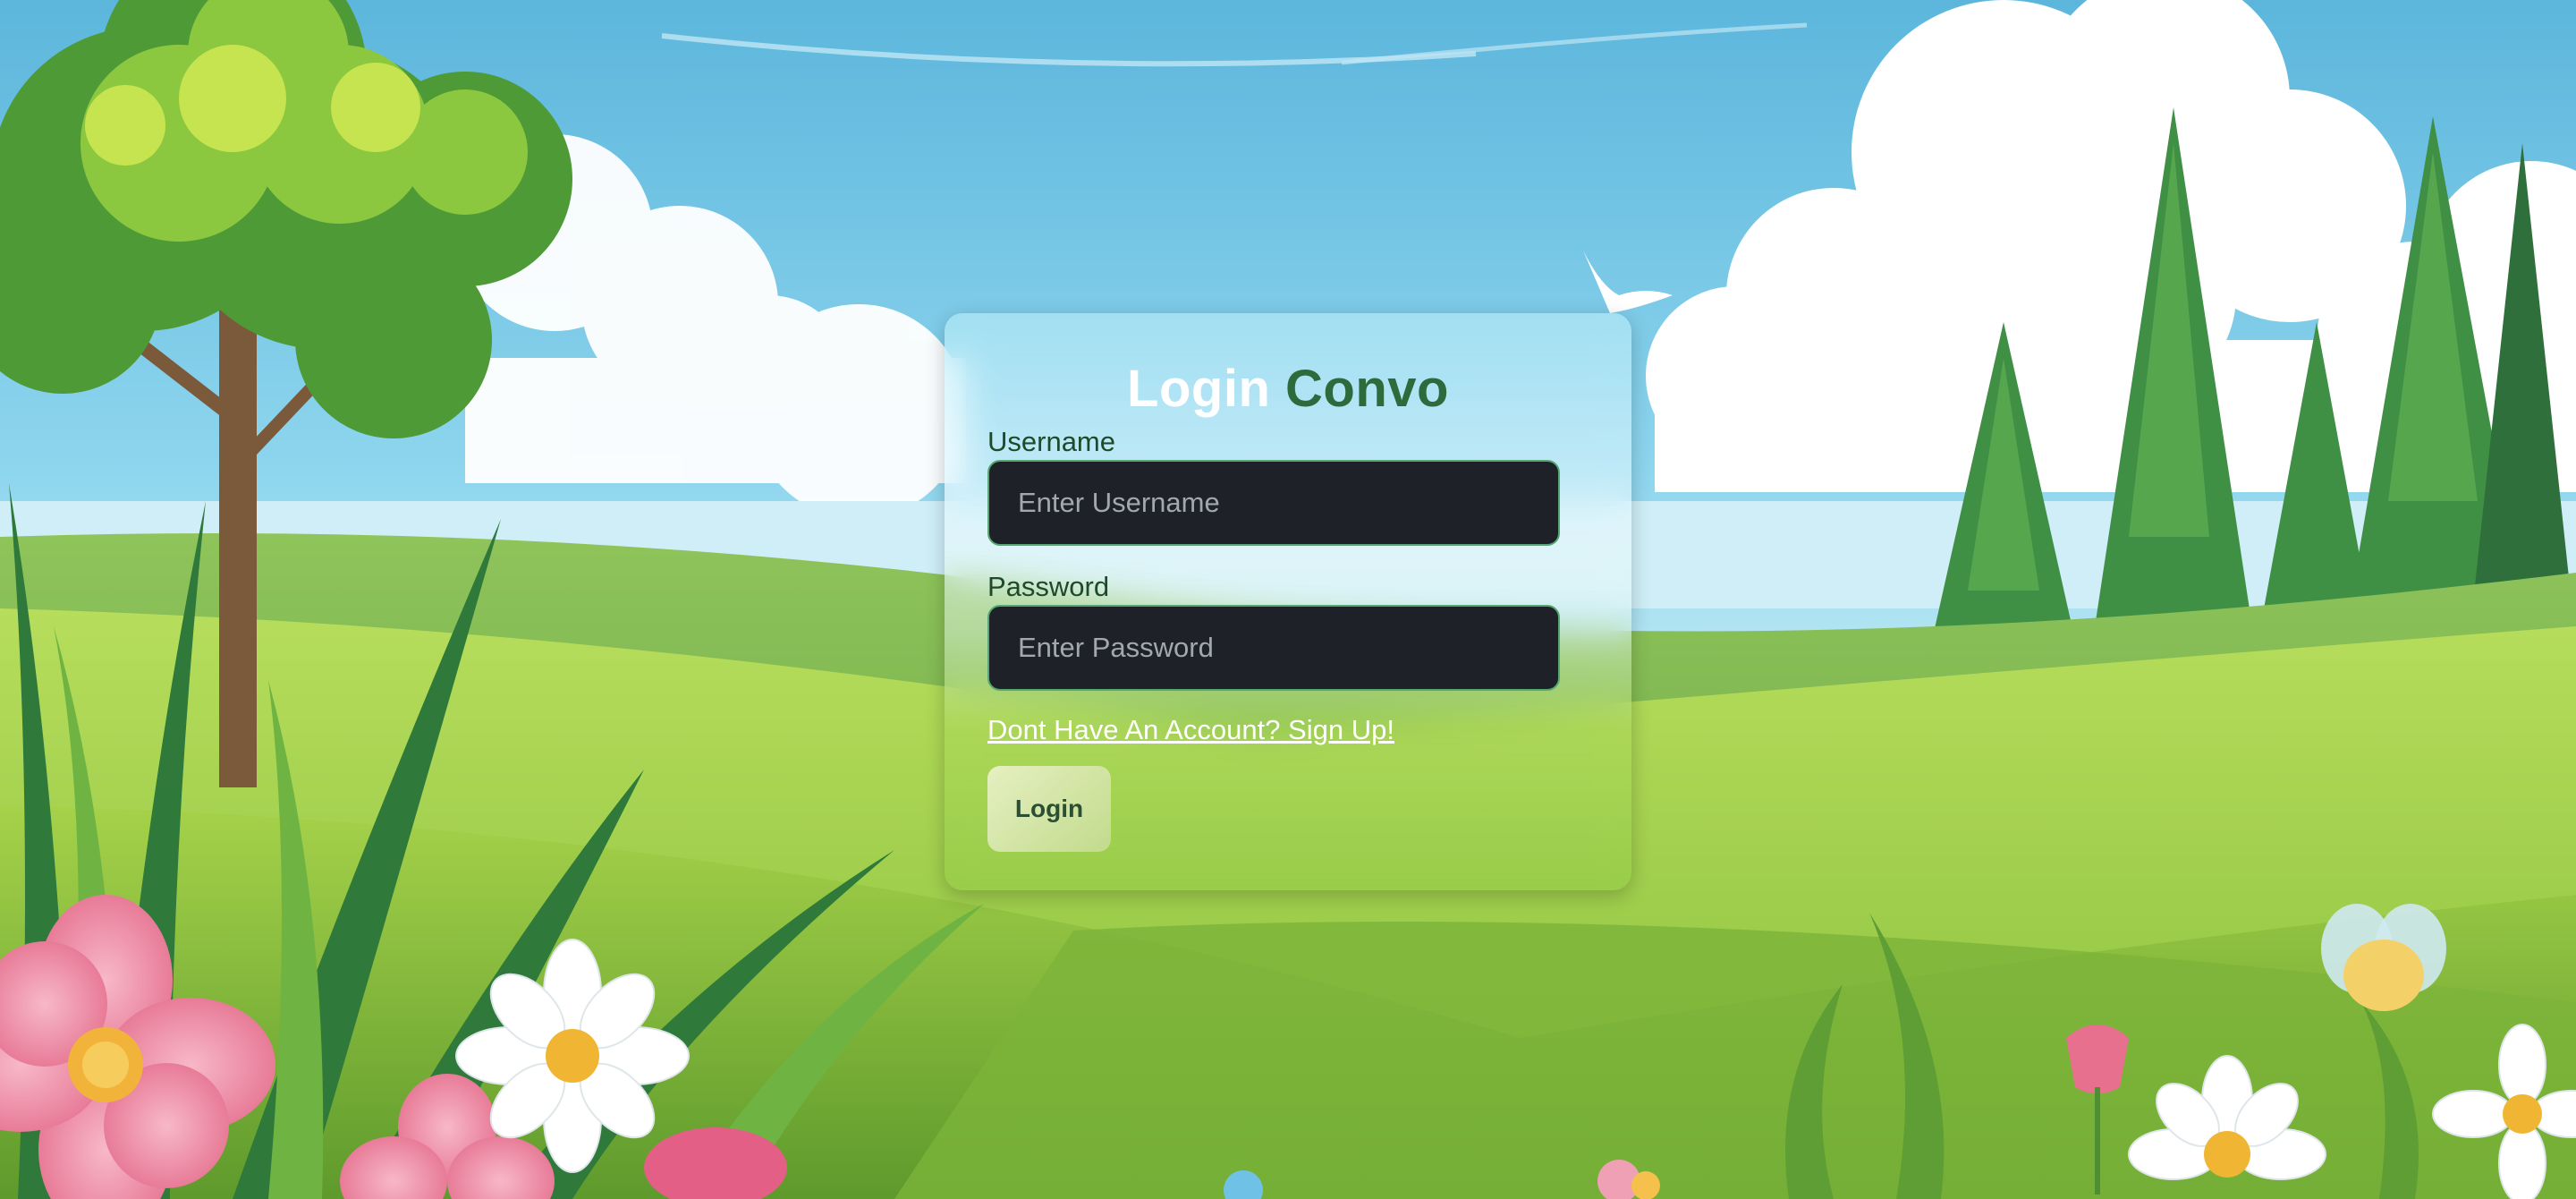 This screenshot has height=1199, width=2576. Describe the element at coordinates (1199, 389) in the screenshot. I see `title-word-login: Login` at that location.